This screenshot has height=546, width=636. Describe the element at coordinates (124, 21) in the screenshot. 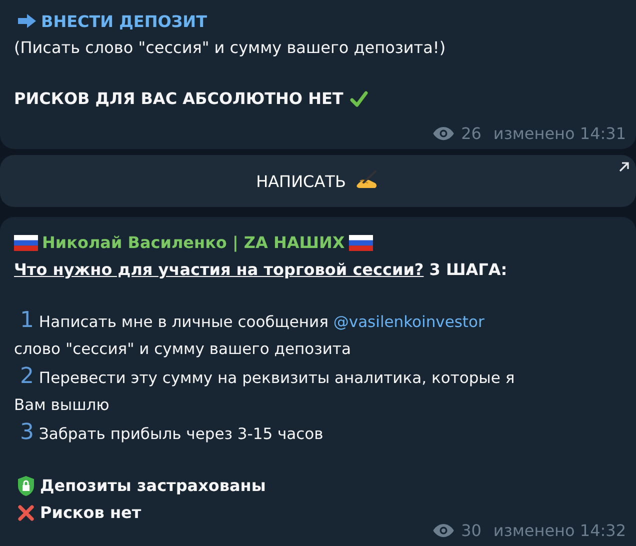

I see `heading-link: ВНЕСТИ ДЕПОЗИТ` at that location.